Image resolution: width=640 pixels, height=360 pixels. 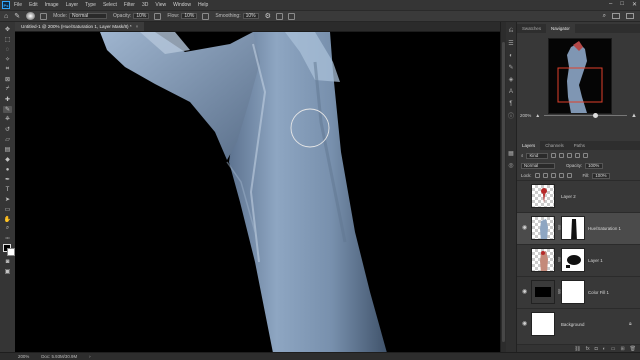 What do you see at coordinates (7, 261) in the screenshot?
I see `quick-mask-icon: ◙` at bounding box center [7, 261].